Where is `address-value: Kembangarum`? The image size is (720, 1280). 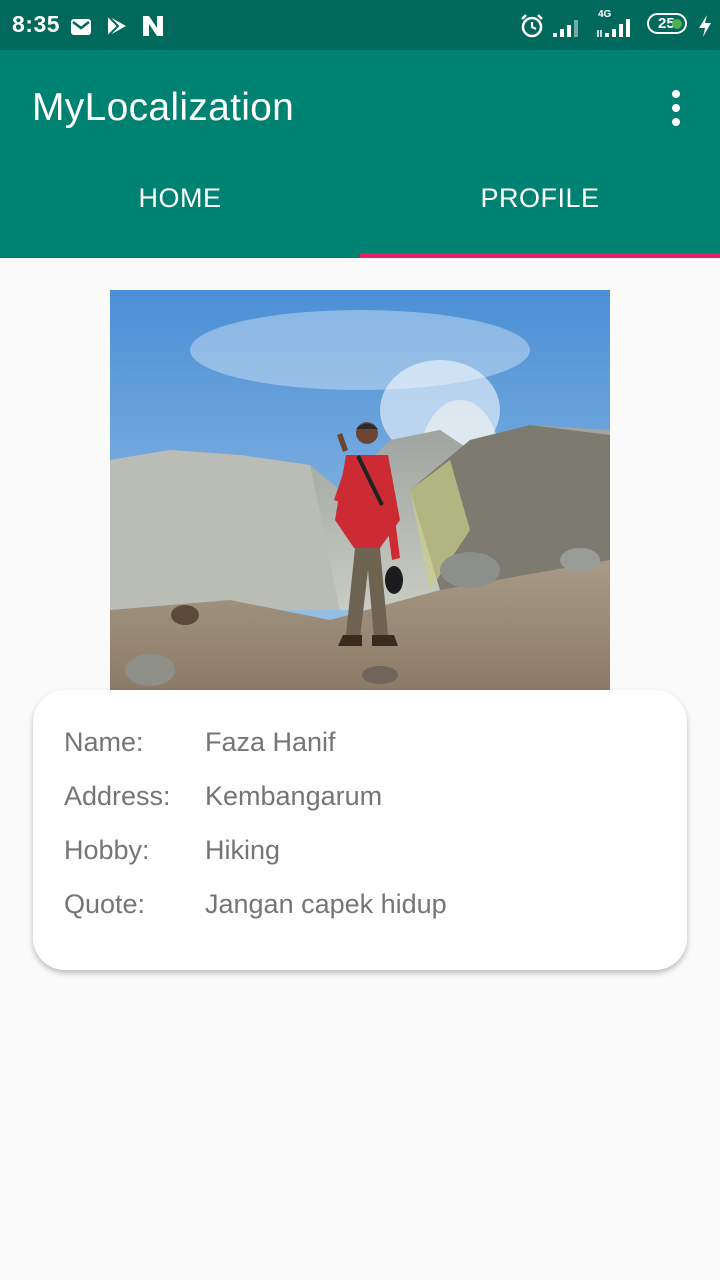 address-value: Kembangarum is located at coordinates (294, 796).